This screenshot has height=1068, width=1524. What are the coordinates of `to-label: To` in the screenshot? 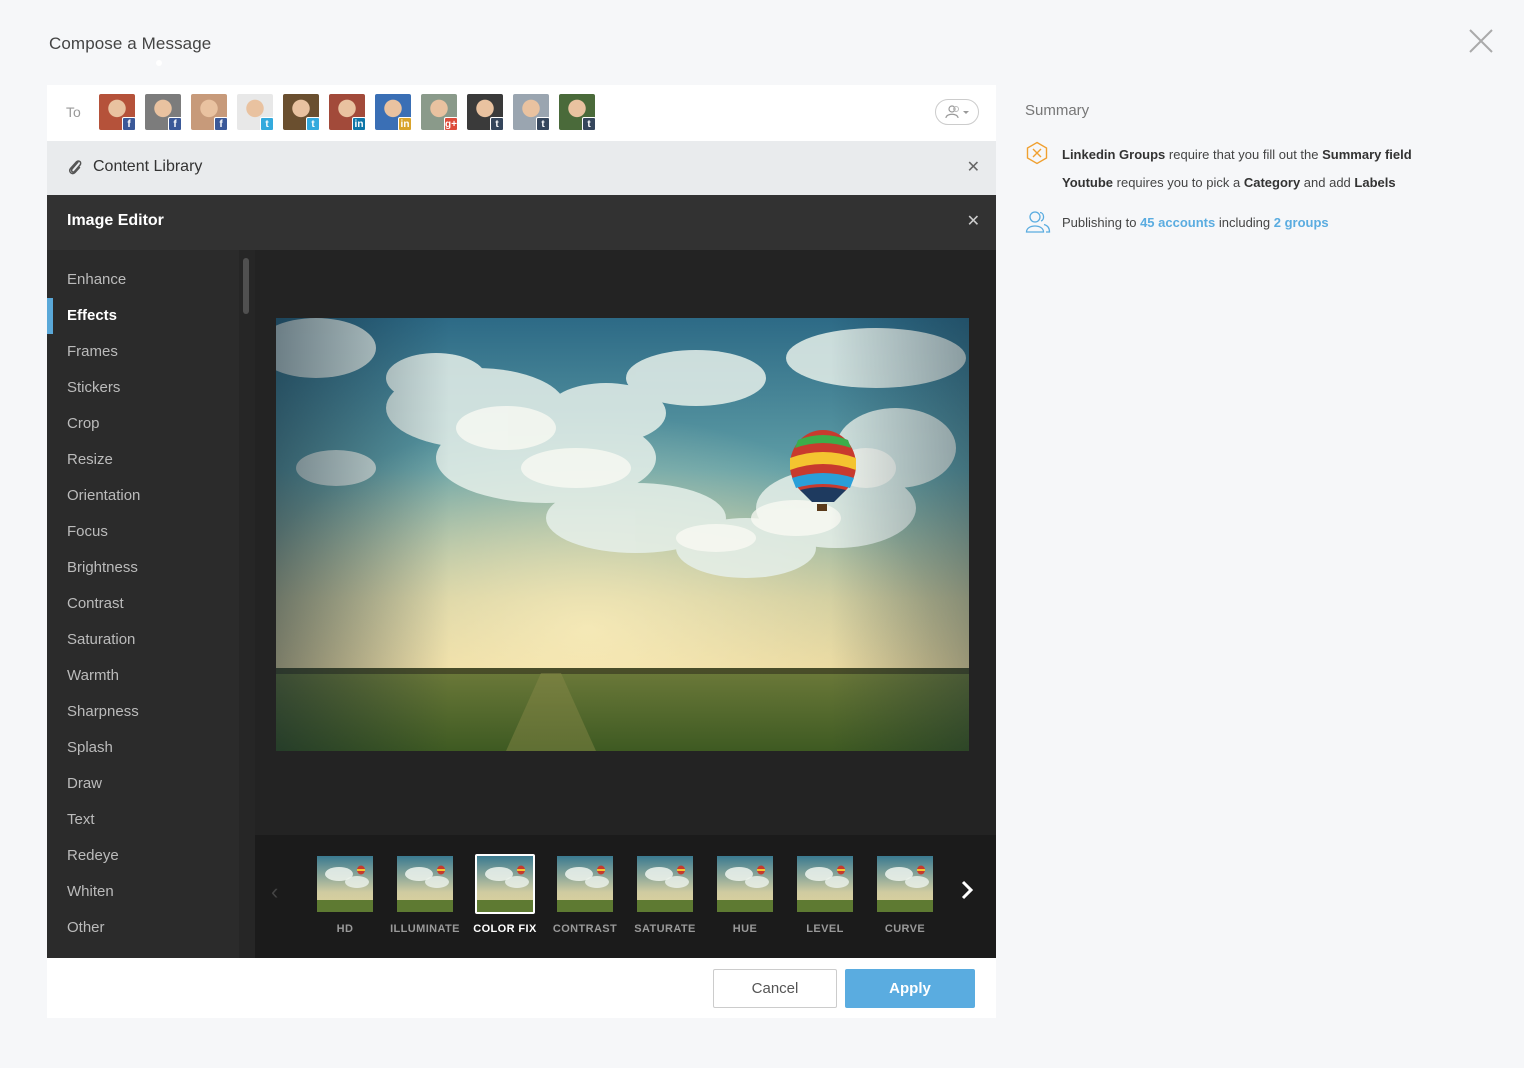 It's located at (73, 112).